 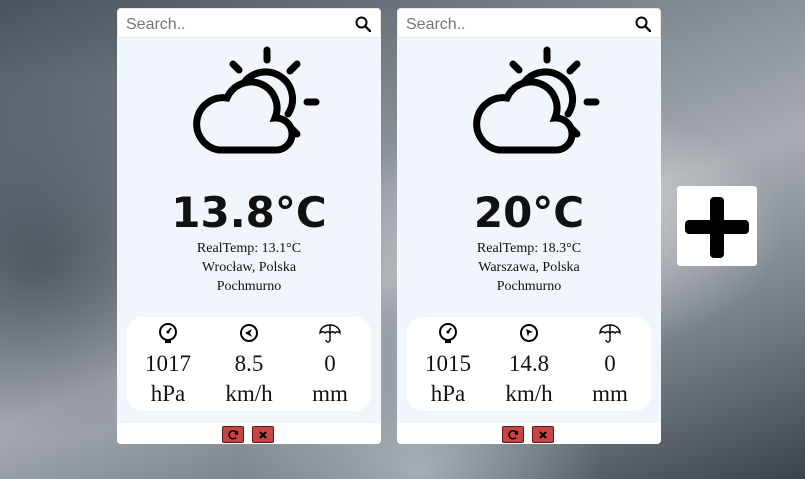 I want to click on pressure-value: 1015, so click(x=448, y=363).